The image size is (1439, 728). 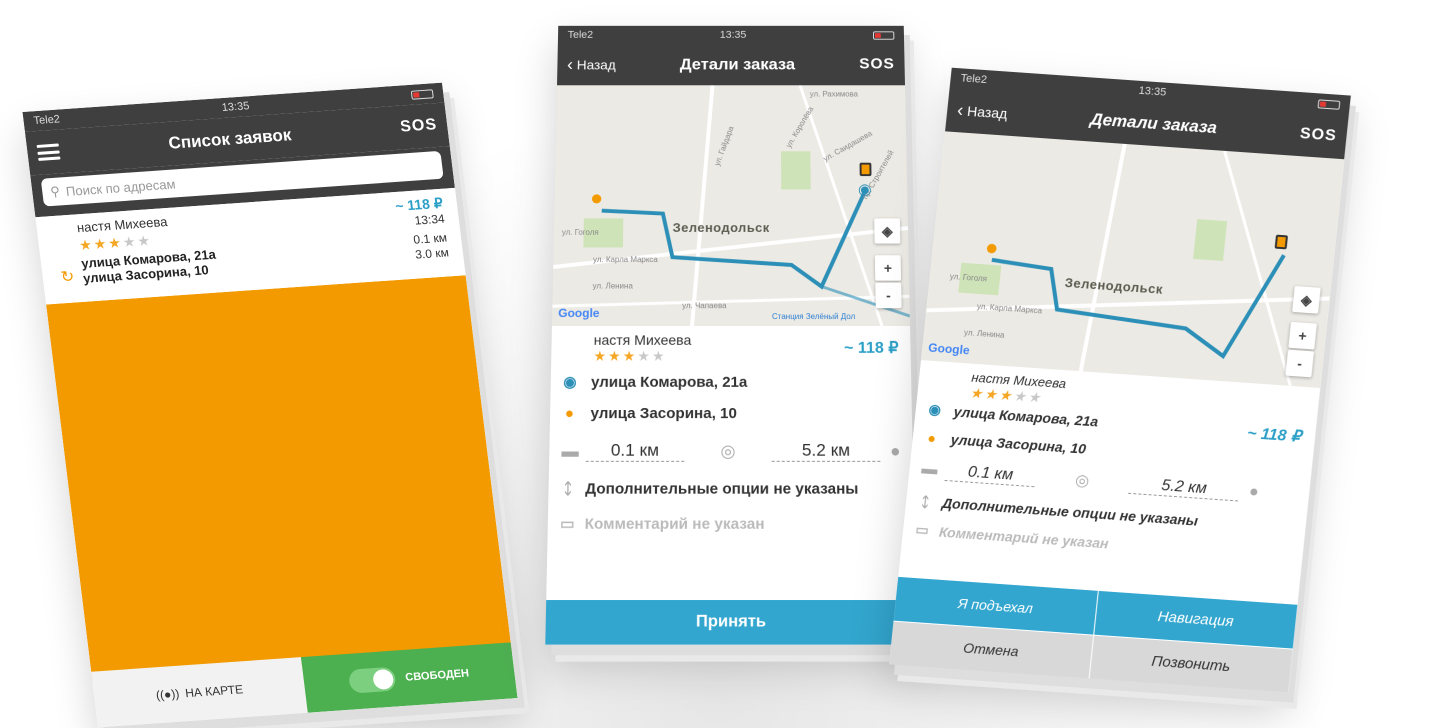 What do you see at coordinates (68, 277) in the screenshot?
I see `route-arrow-icon: ↻` at bounding box center [68, 277].